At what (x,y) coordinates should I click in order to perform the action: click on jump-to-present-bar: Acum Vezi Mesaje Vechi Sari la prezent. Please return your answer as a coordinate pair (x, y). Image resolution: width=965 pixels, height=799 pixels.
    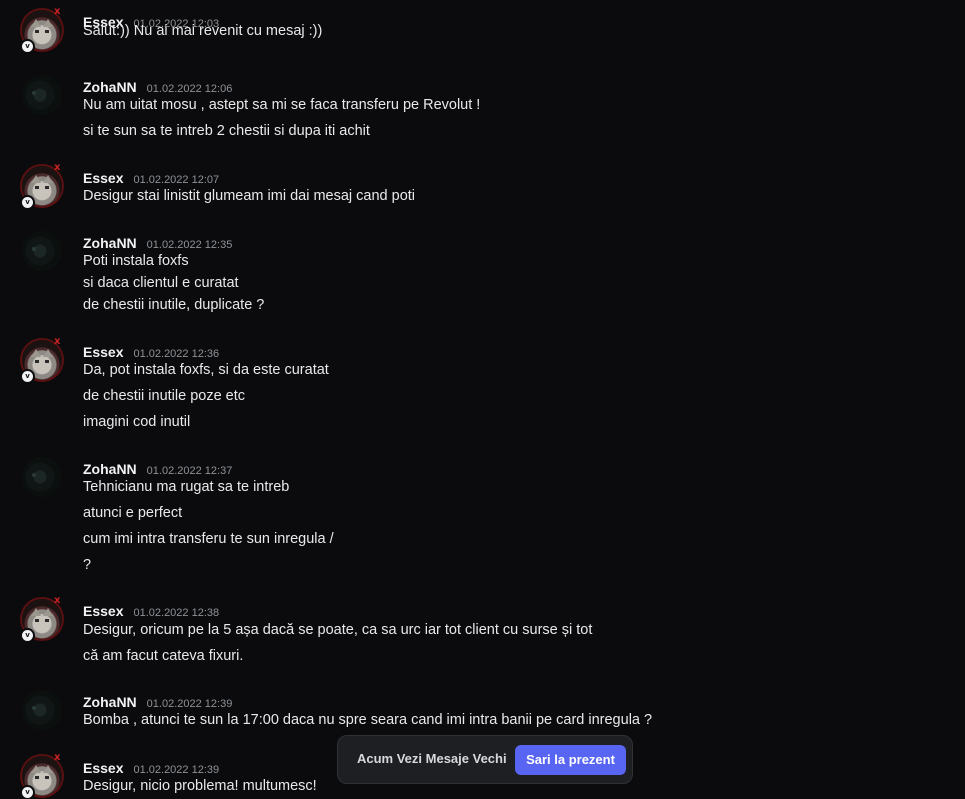
    Looking at the image, I should click on (485, 759).